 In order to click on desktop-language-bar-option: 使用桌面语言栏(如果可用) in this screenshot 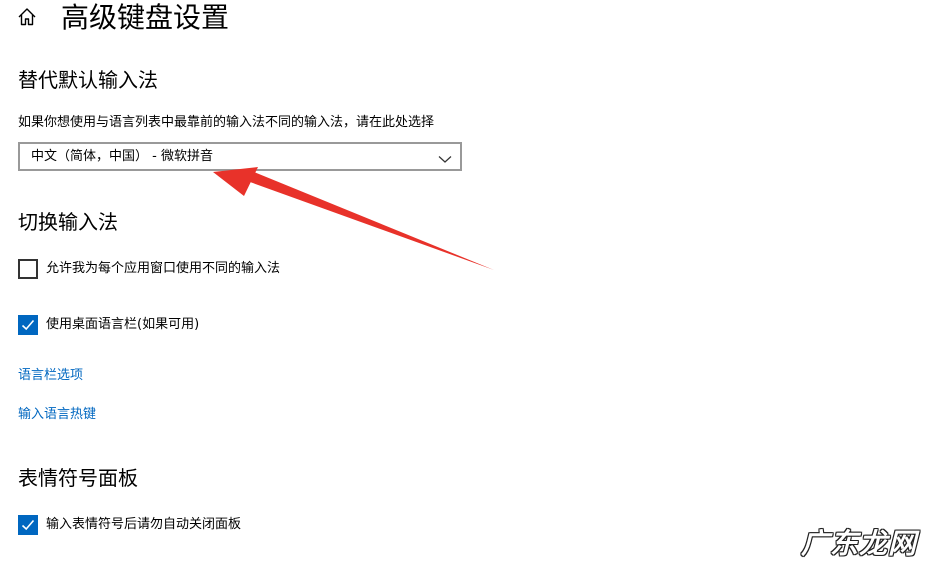, I will do `click(108, 325)`.